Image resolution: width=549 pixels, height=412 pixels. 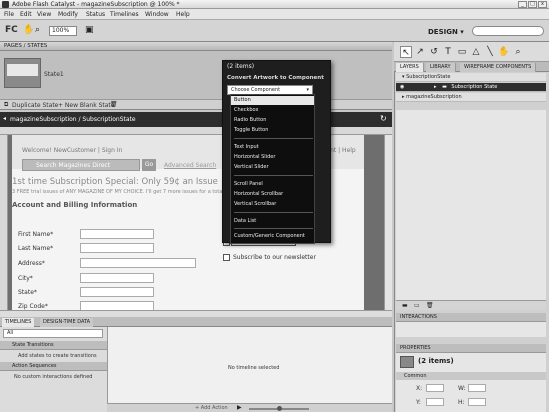 I want to click on hand-tool-icon: ✋, so click(x=504, y=52).